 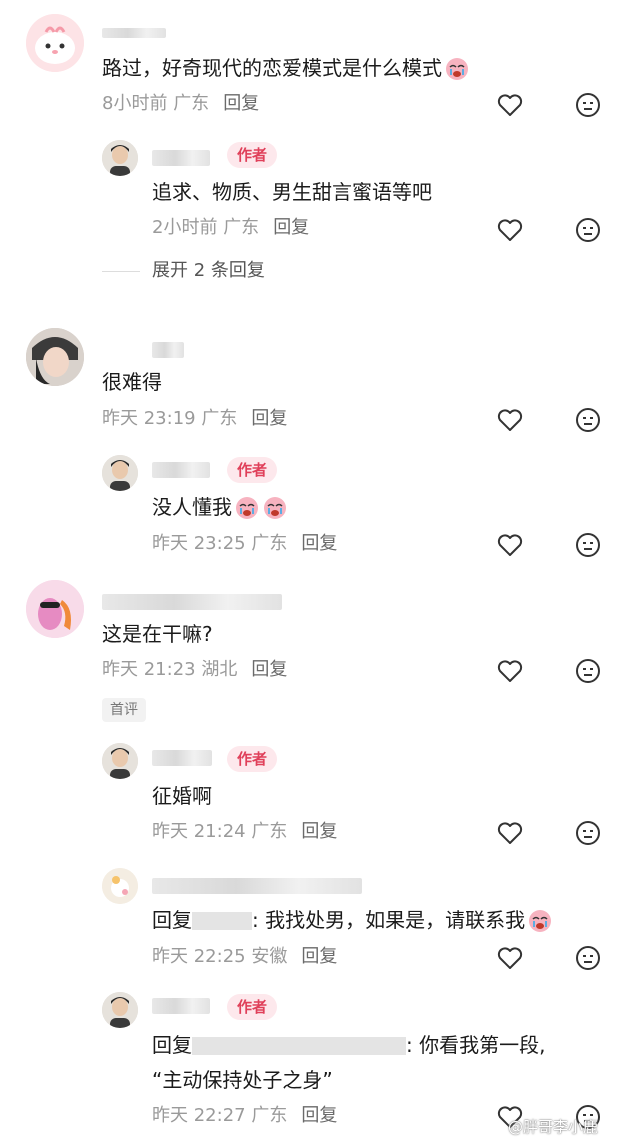 I want to click on reply-meta: 昨天 22:25 安徽 回复, so click(x=245, y=956).